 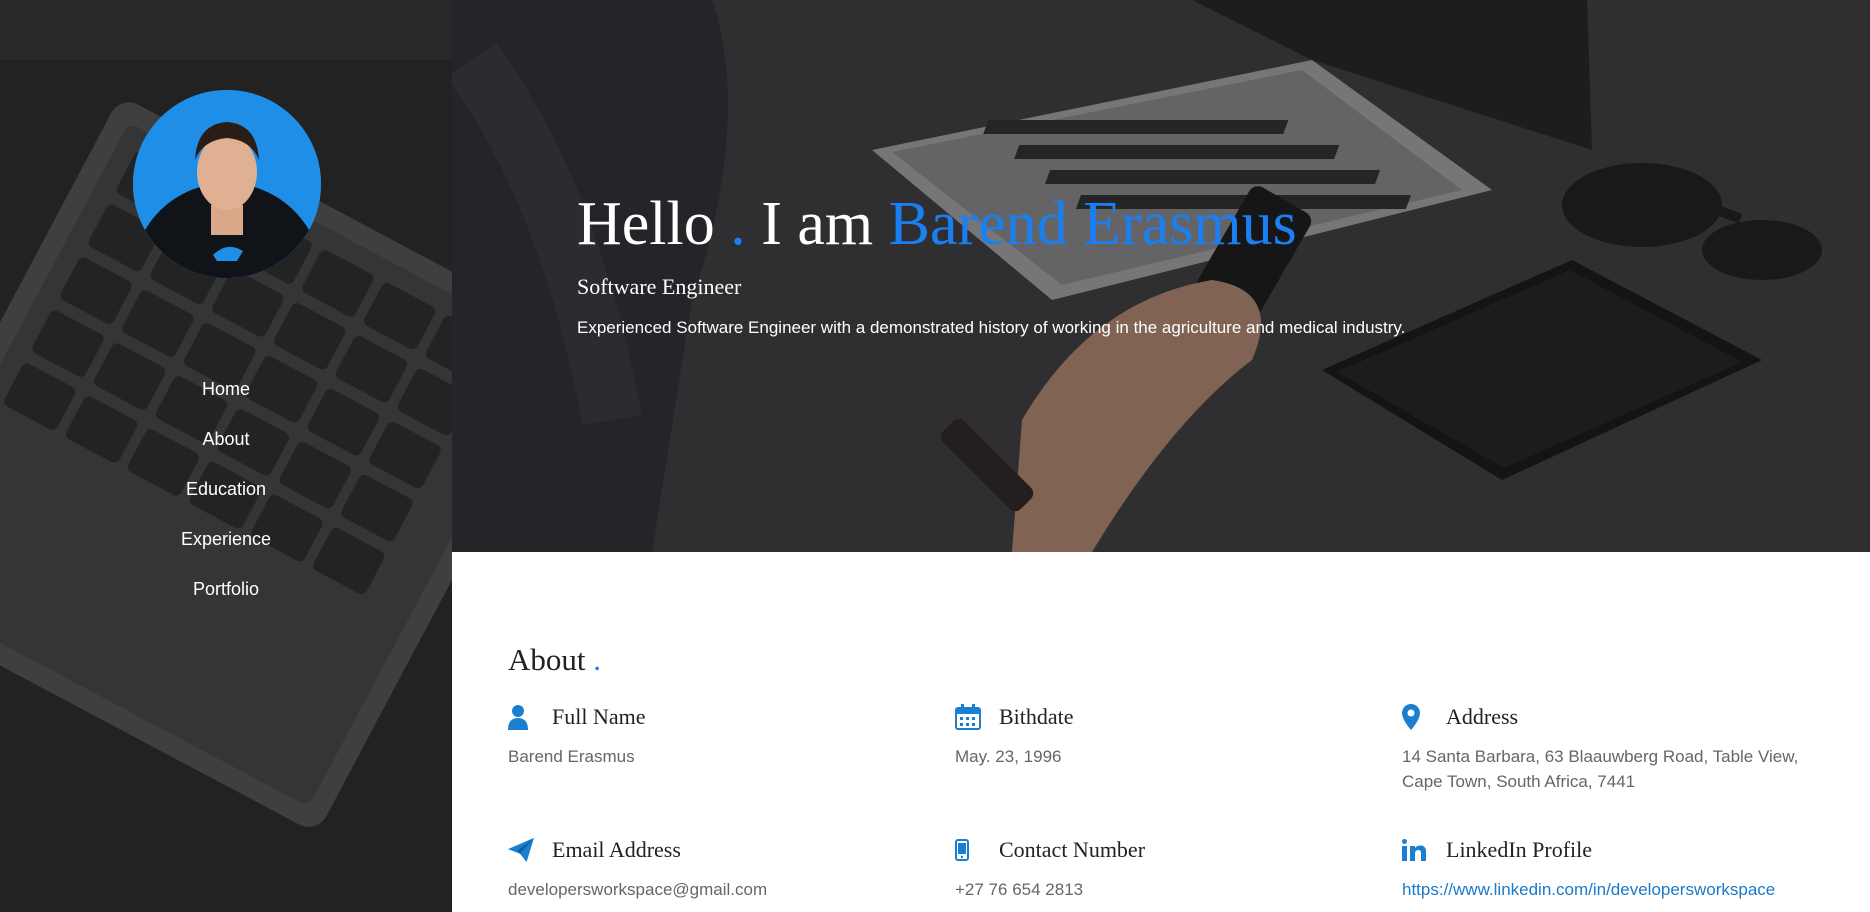 What do you see at coordinates (1072, 849) in the screenshot?
I see `info-label: Contact Number` at bounding box center [1072, 849].